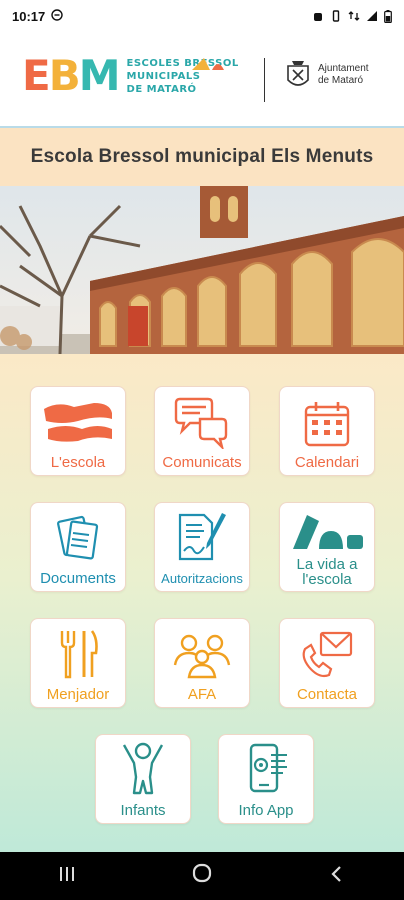  I want to click on menu-tile-info-app: Info App, so click(266, 779).